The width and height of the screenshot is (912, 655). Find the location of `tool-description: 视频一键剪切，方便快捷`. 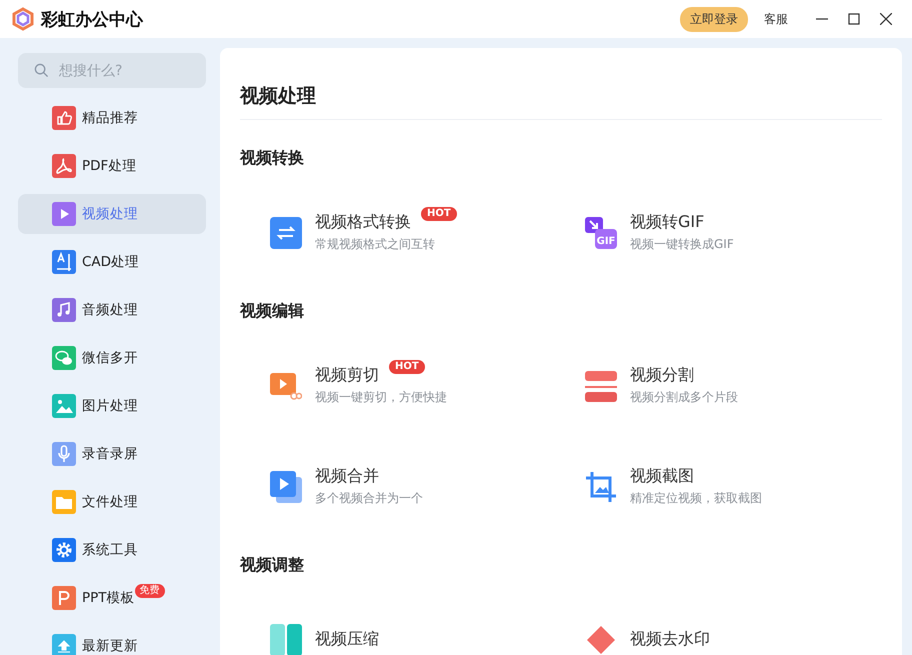

tool-description: 视频一键剪切，方便快捷 is located at coordinates (381, 397).